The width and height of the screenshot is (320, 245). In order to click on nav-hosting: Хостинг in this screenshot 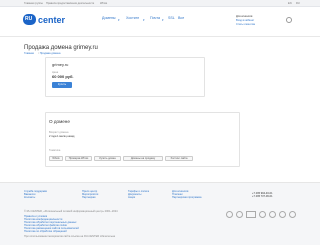, I will do `click(132, 18)`.